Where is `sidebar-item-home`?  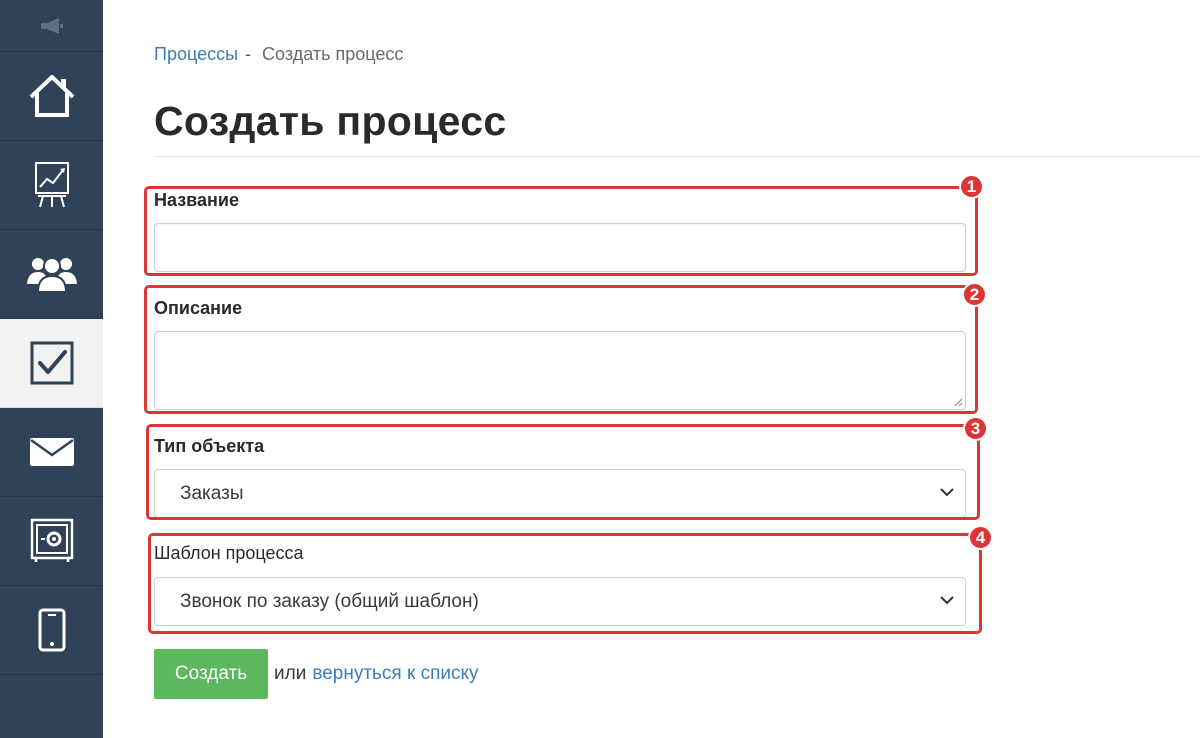 sidebar-item-home is located at coordinates (51, 96).